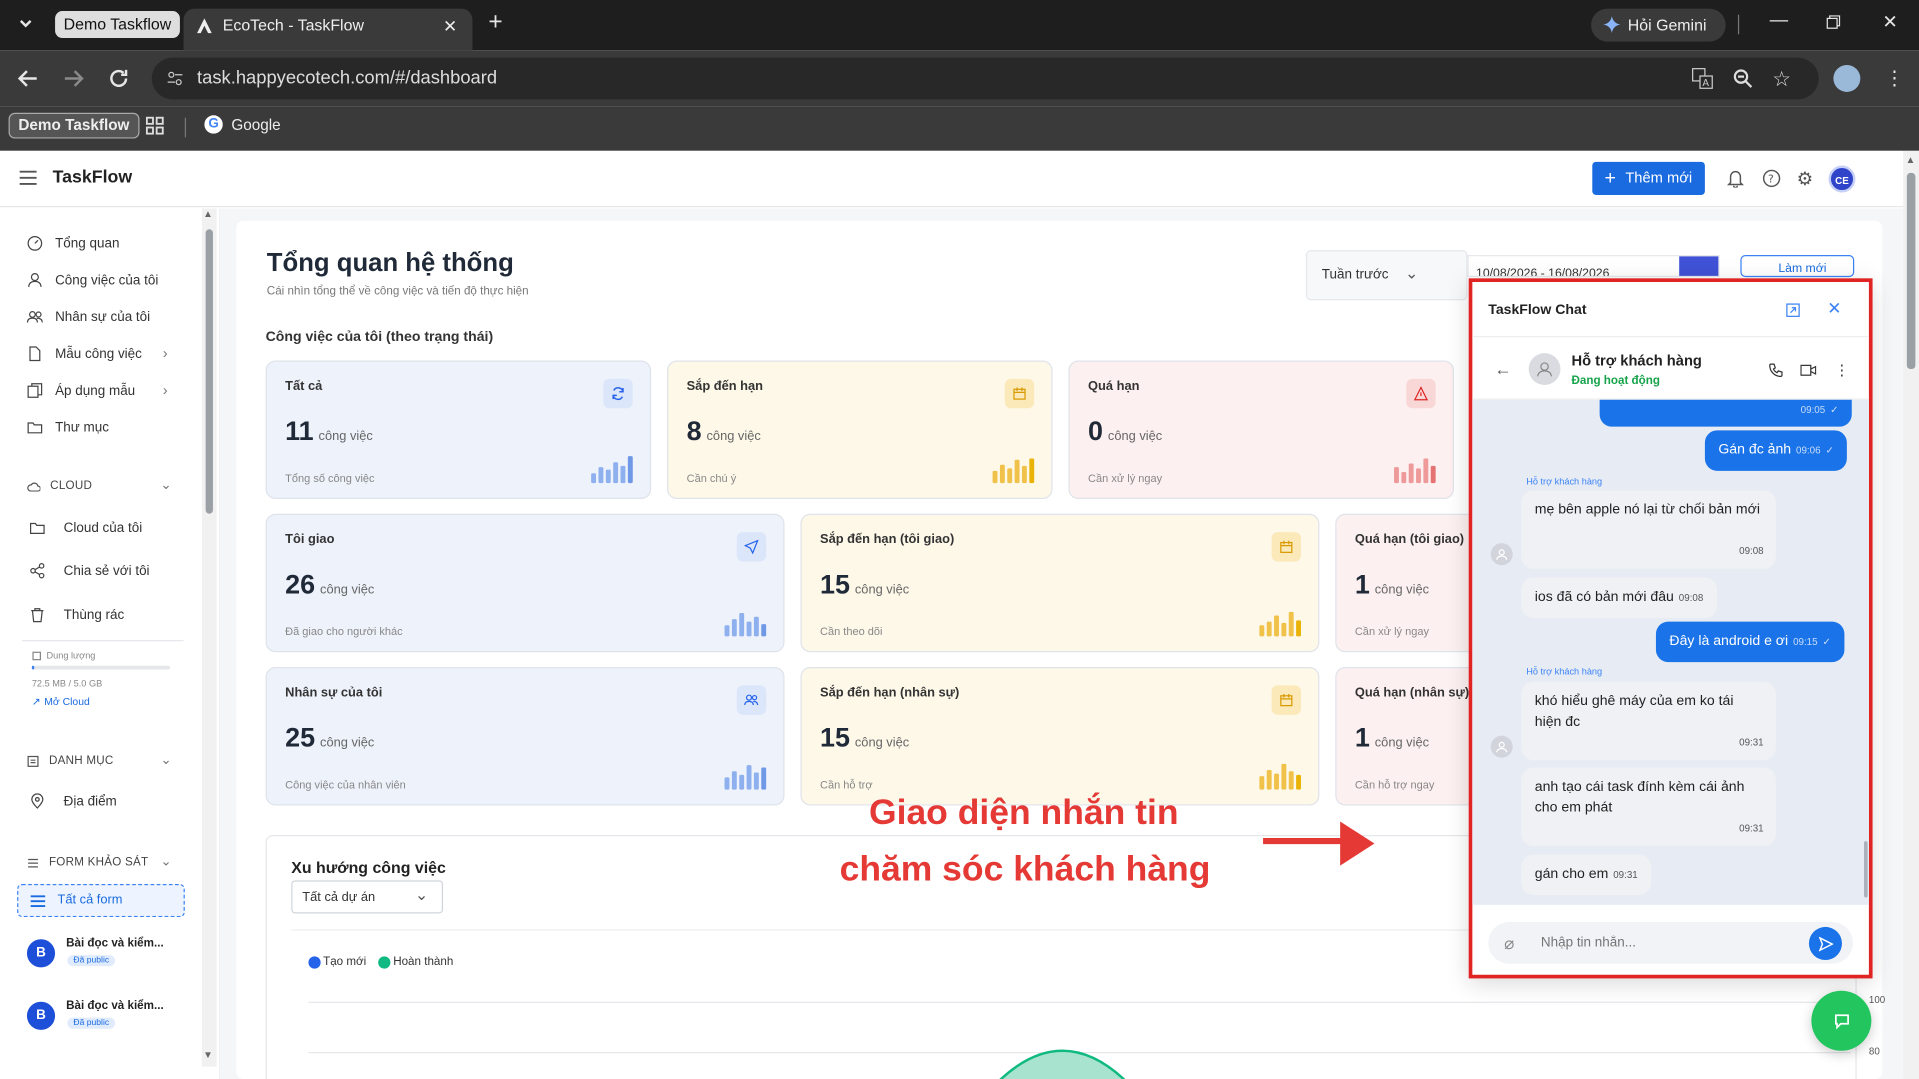  Describe the element at coordinates (25, 23) in the screenshot. I see `tab-search-icon` at that location.